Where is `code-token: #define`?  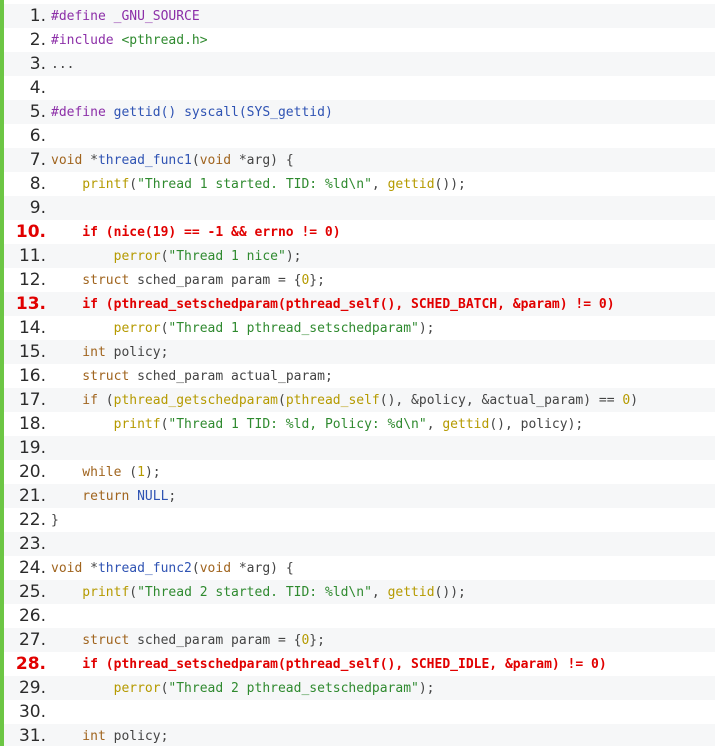 code-token: #define is located at coordinates (82, 112).